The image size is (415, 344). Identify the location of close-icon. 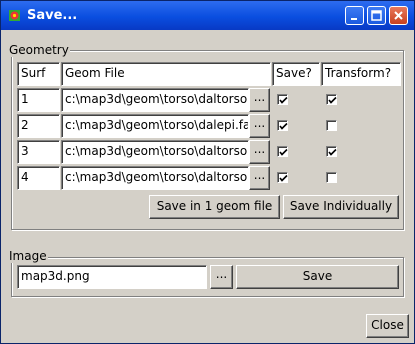
(398, 15).